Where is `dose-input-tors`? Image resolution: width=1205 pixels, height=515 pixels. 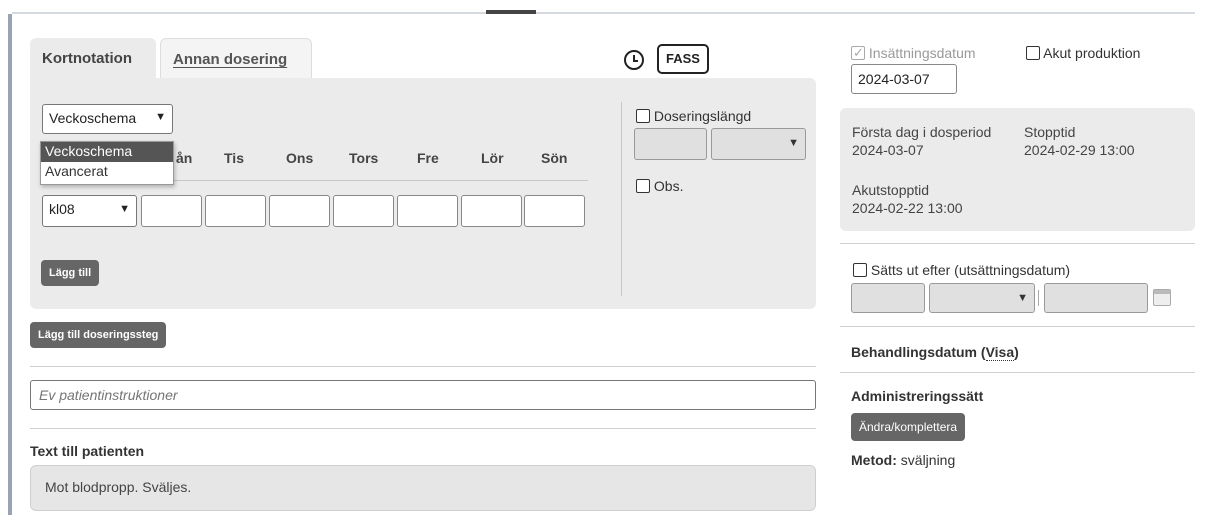 dose-input-tors is located at coordinates (363, 211).